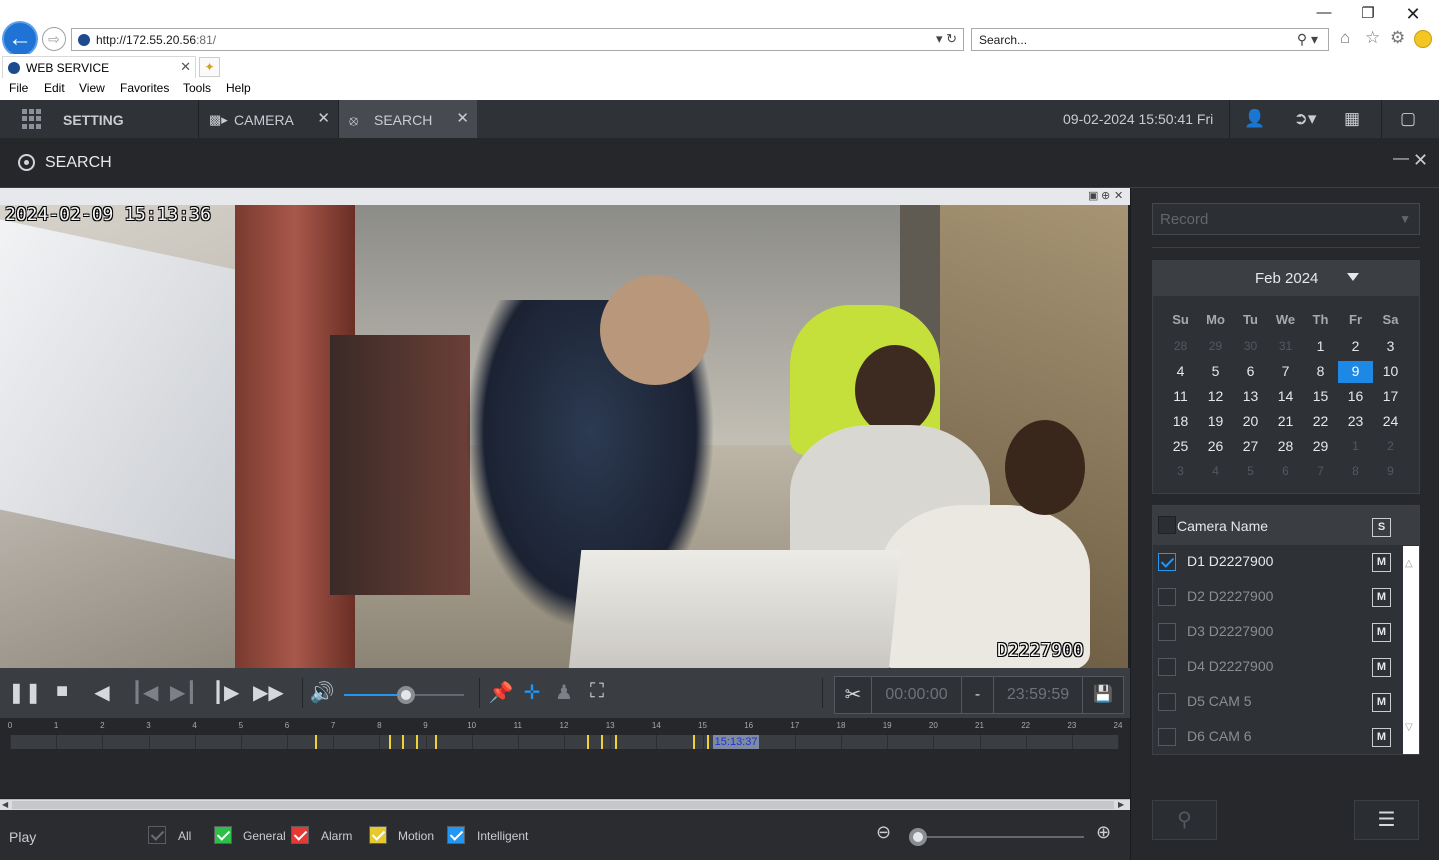 The height and width of the screenshot is (860, 1439). Describe the element at coordinates (1150, 39) in the screenshot. I see `browser-search-field: Search... ⚲ ▾` at that location.